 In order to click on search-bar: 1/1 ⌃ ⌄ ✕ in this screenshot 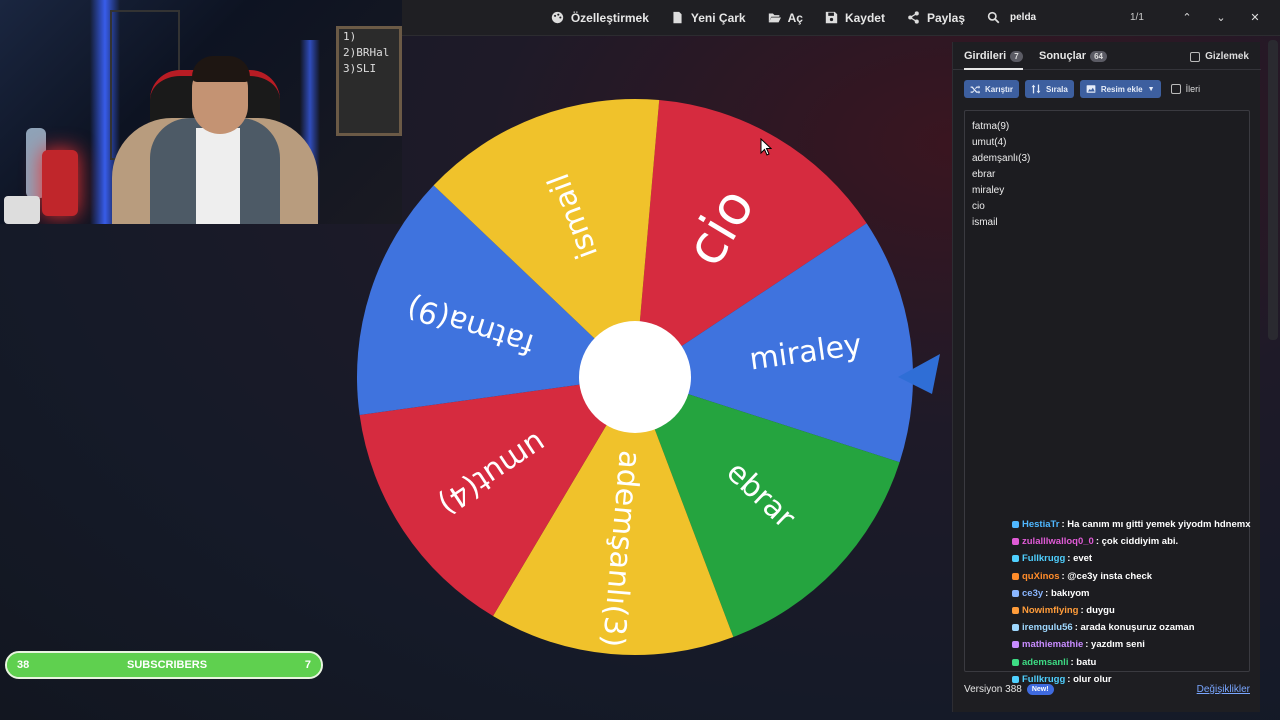, I will do `click(1124, 18)`.